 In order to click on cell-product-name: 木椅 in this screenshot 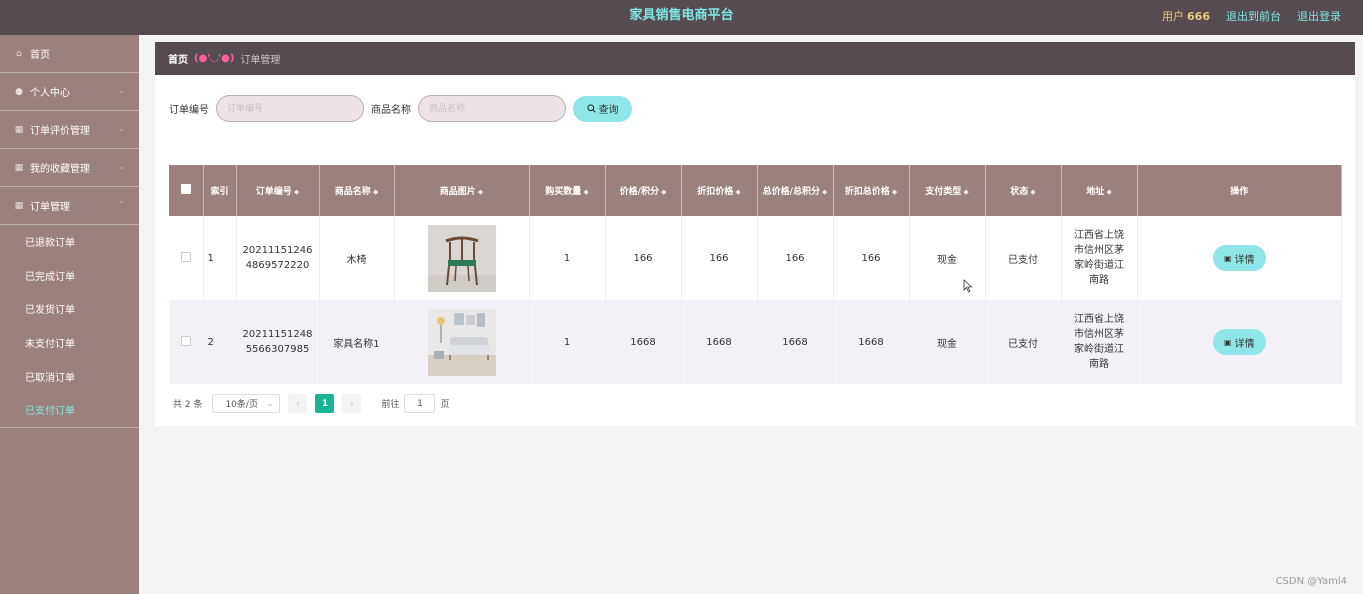, I will do `click(357, 258)`.